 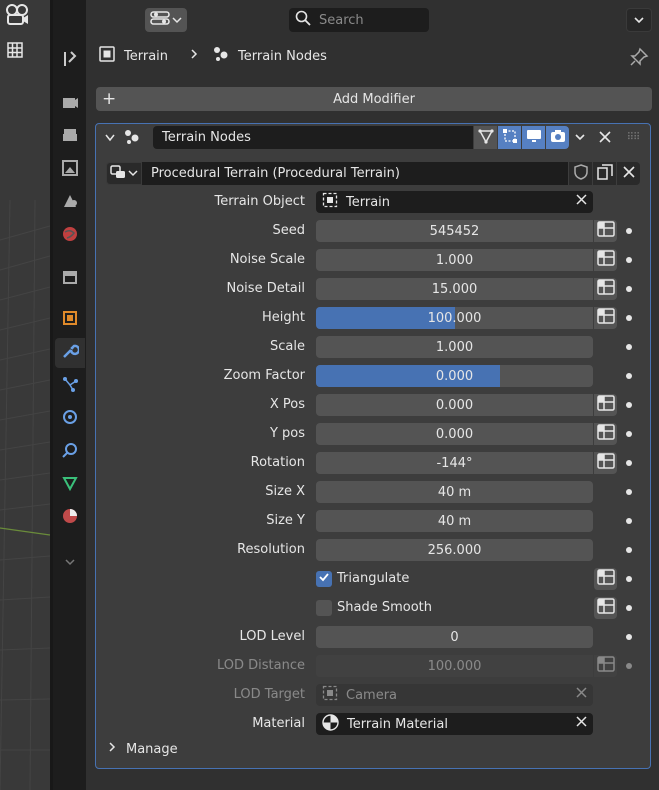 I want to click on grid-toggle-icon, so click(x=21, y=55).